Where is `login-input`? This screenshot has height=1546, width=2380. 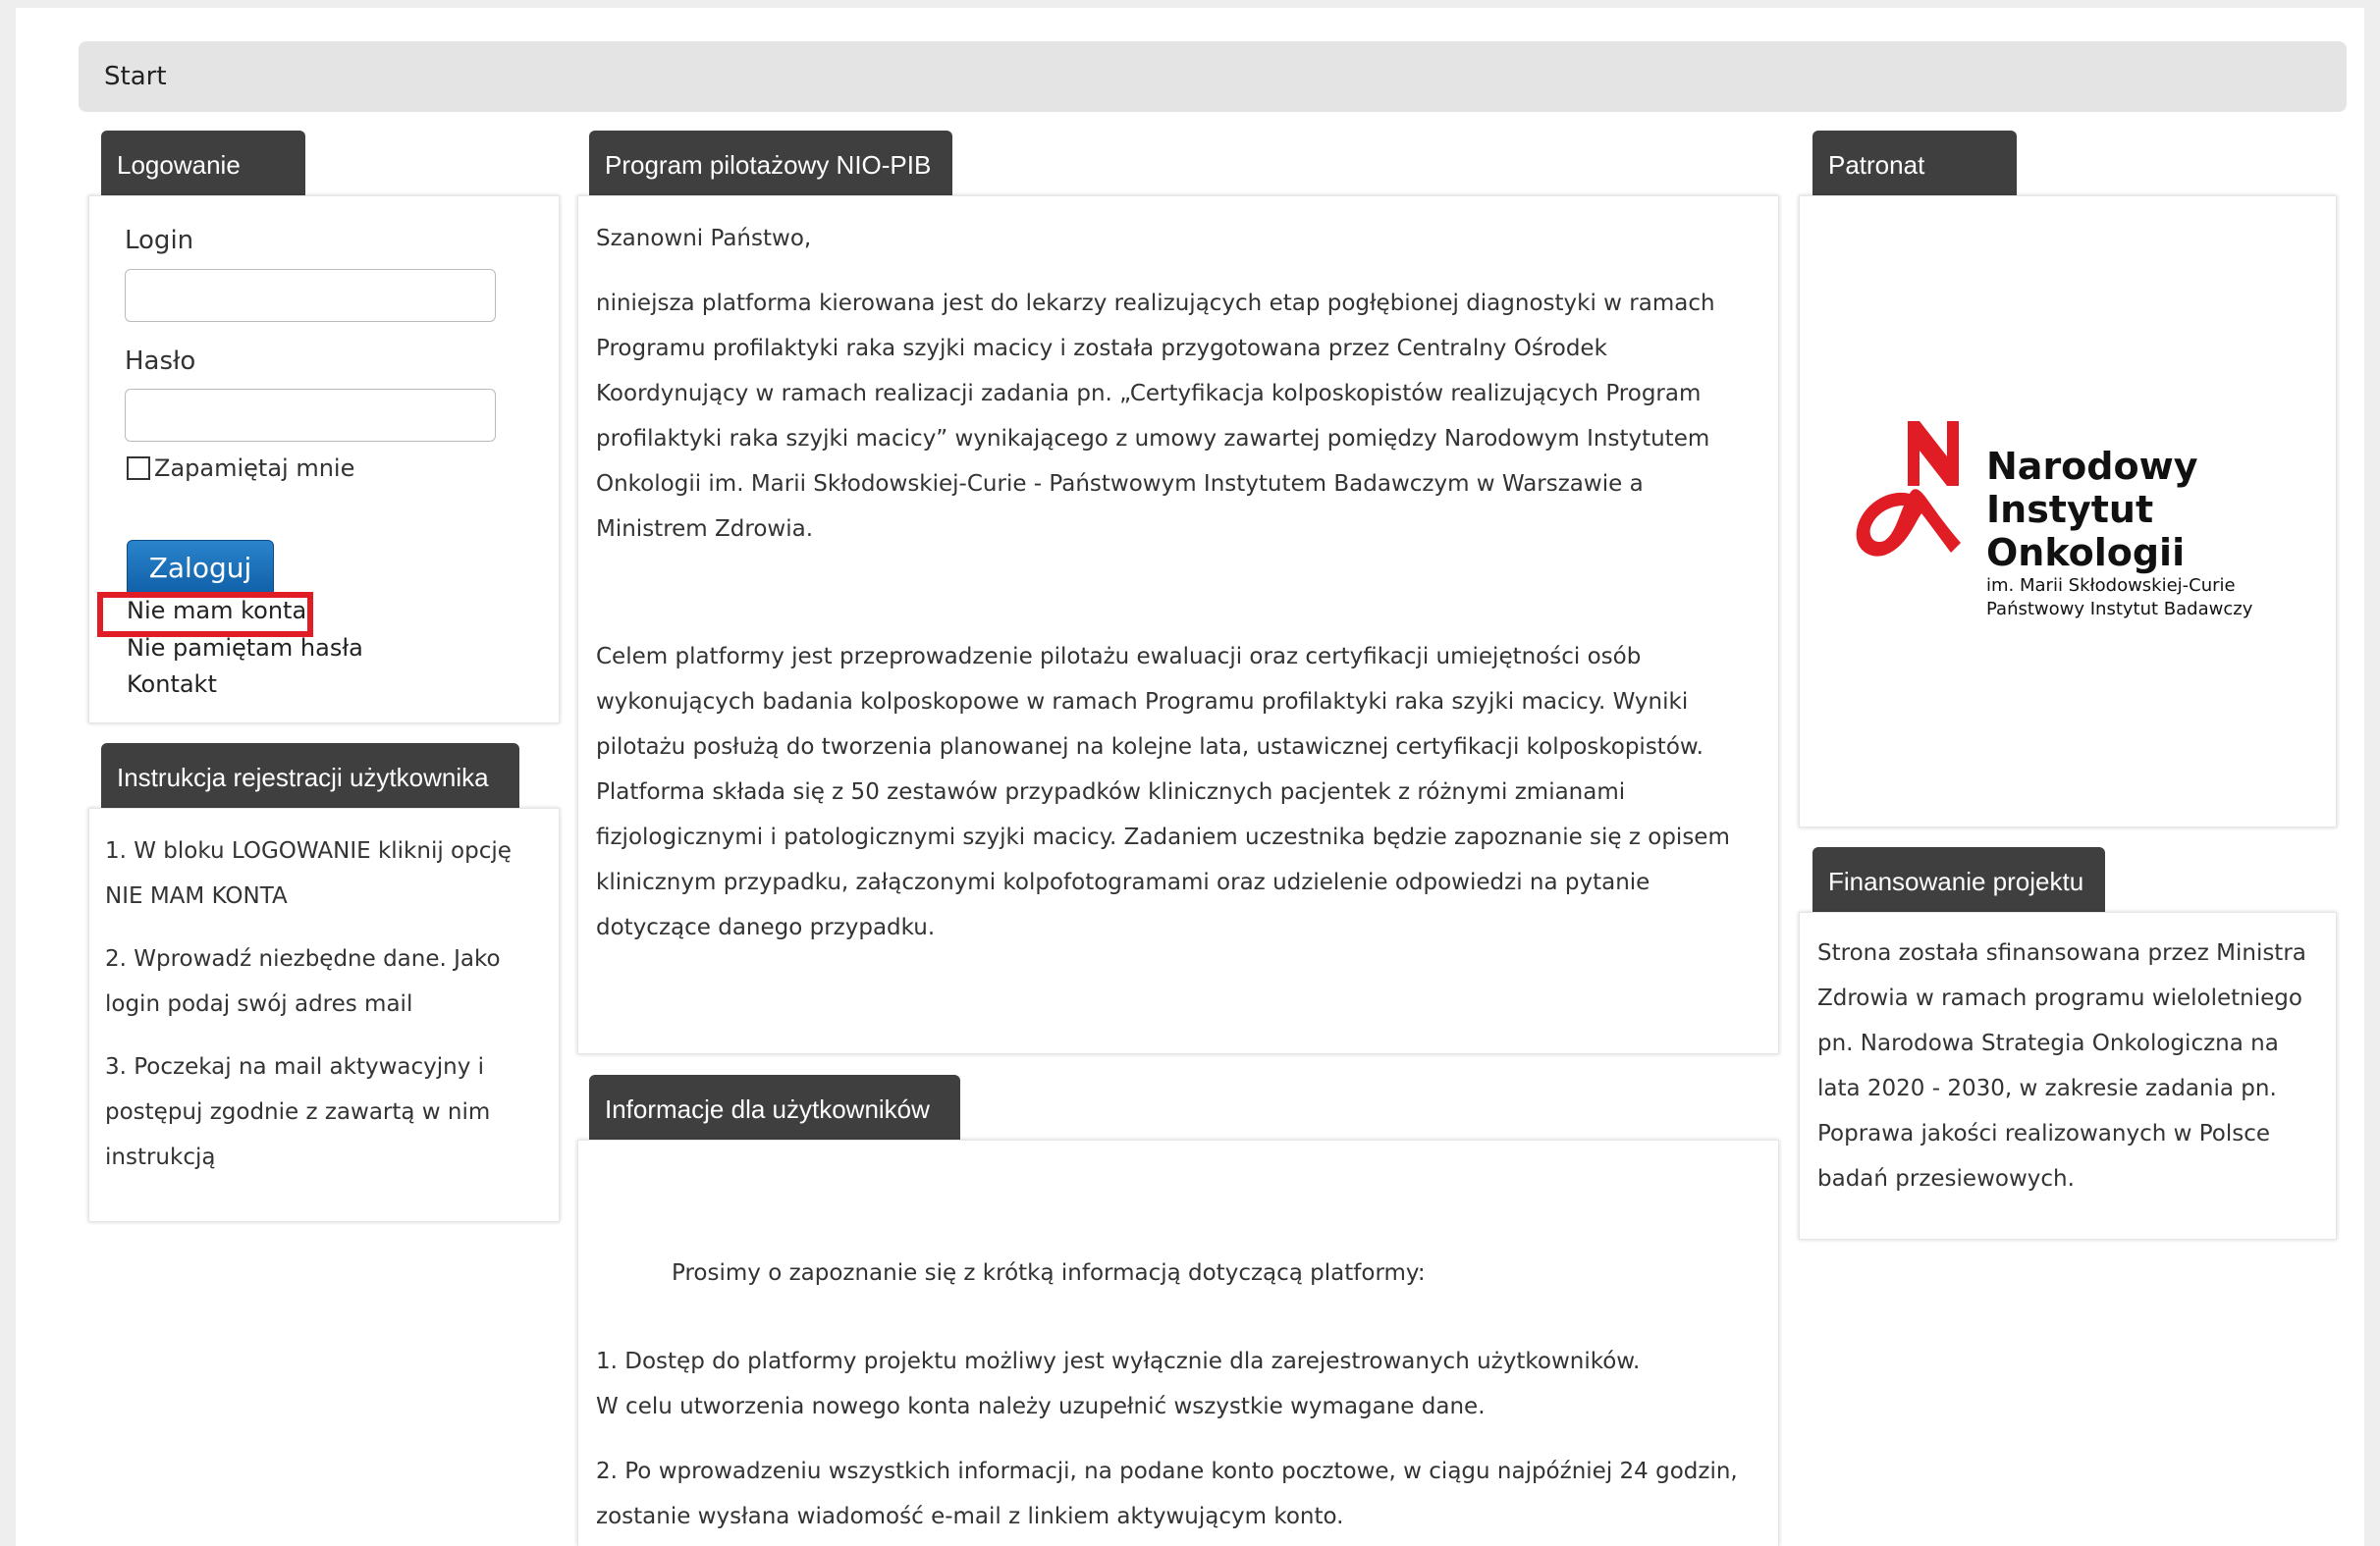
login-input is located at coordinates (310, 295).